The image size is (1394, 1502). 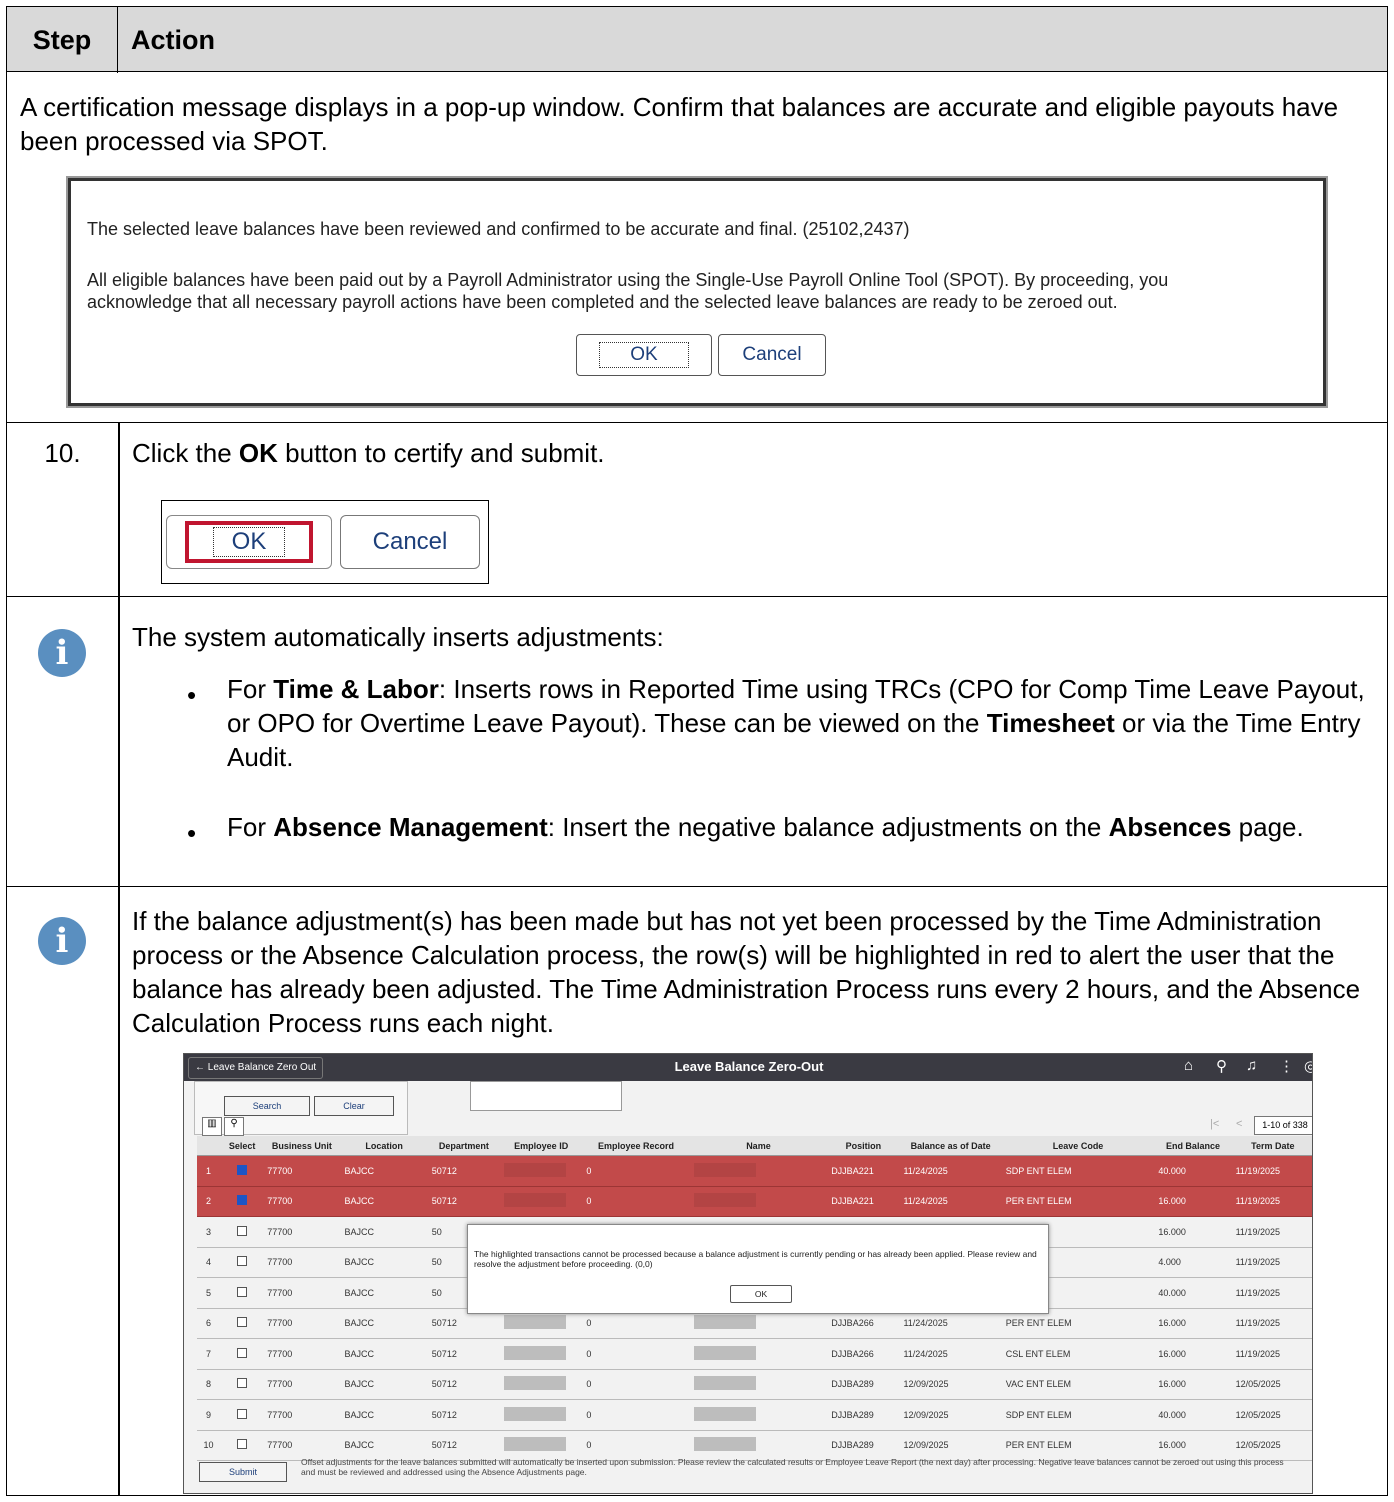 I want to click on search-icon: ⚲, so click(x=1221, y=1066).